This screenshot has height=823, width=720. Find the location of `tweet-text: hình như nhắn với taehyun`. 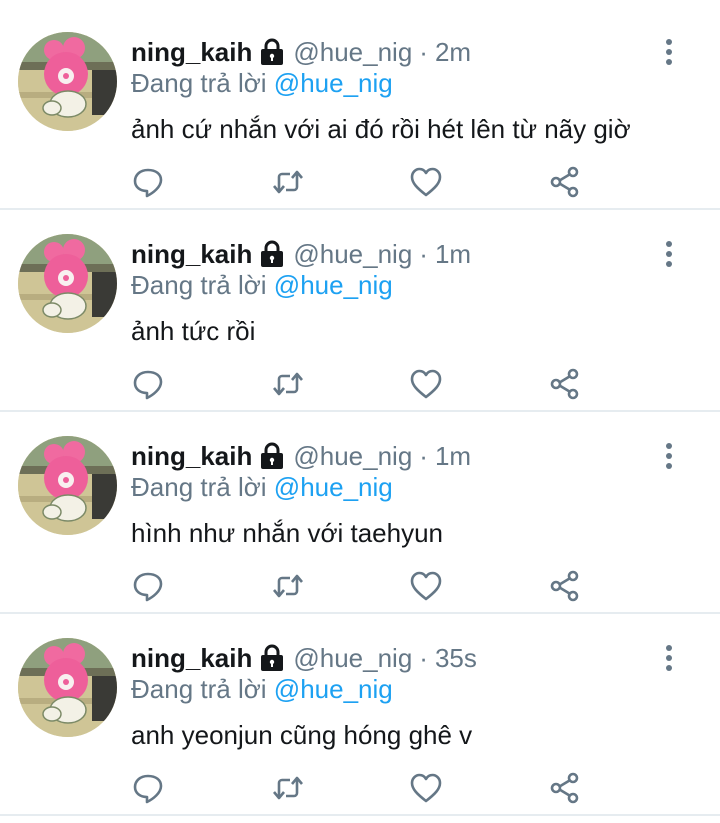

tweet-text: hình như nhắn với taehyun is located at coordinates (287, 533).